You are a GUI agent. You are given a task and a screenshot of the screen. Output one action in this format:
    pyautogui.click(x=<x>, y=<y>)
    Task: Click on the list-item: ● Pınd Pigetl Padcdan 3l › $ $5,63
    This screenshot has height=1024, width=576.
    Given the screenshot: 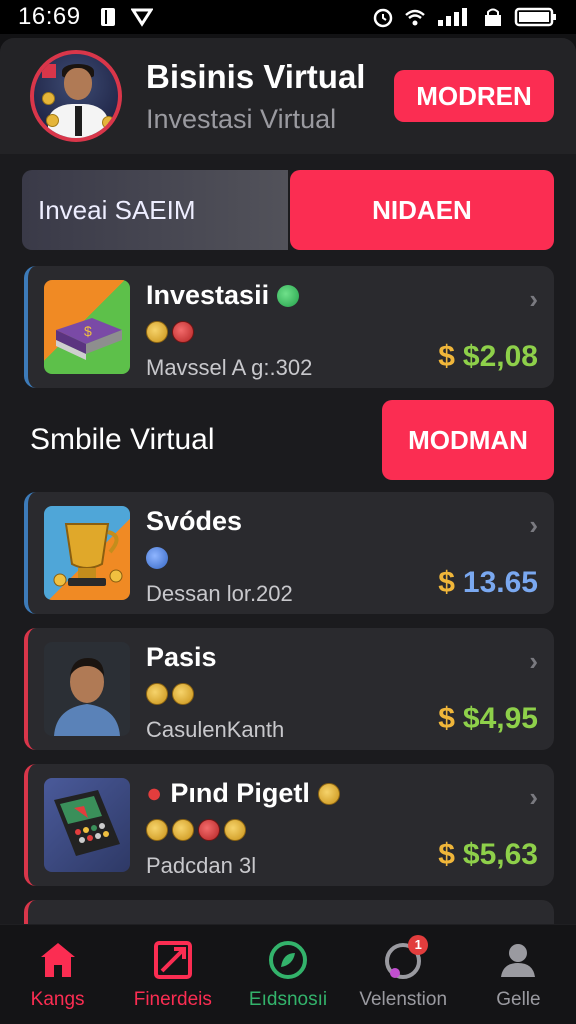 What is the action you would take?
    pyautogui.click(x=289, y=825)
    